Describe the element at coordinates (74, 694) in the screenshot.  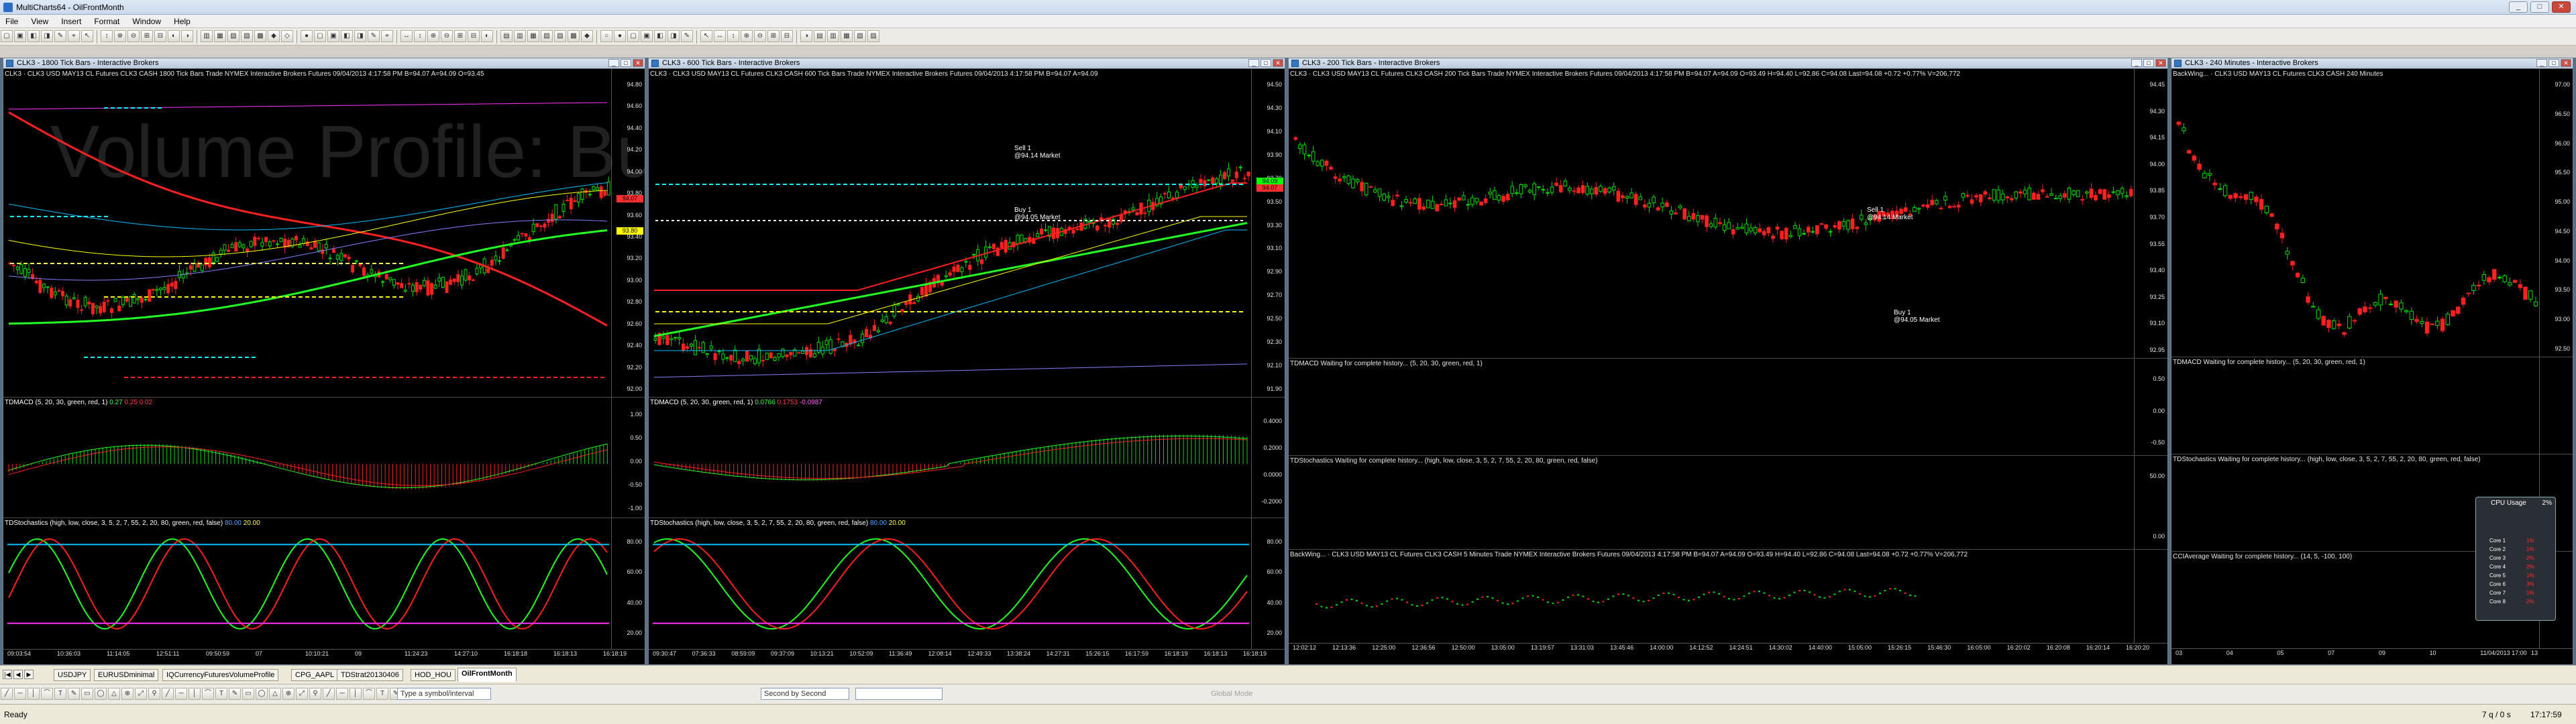
I see `draw-tool-button-5: ✎` at that location.